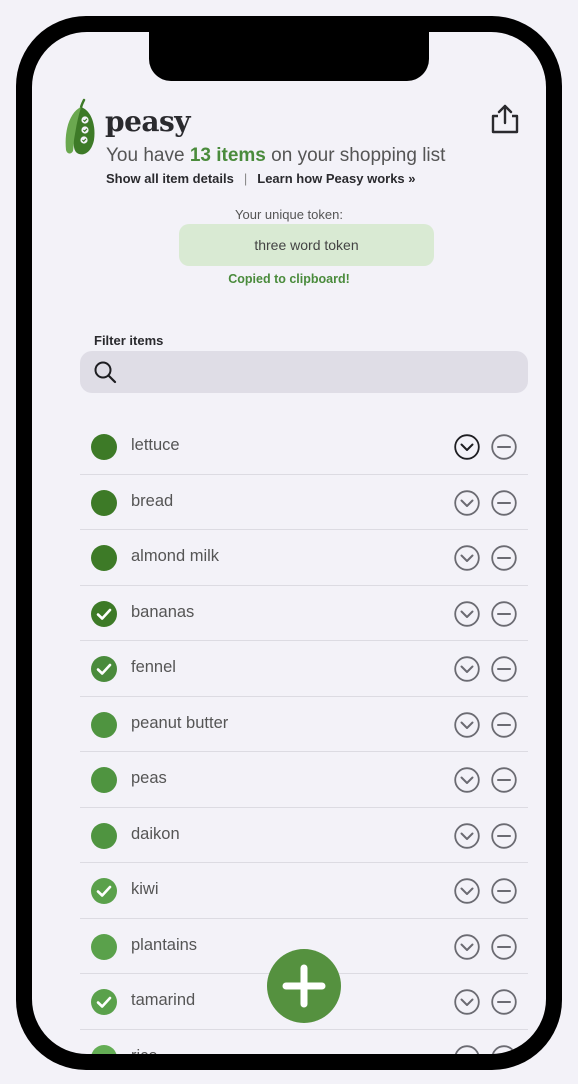  Describe the element at coordinates (149, 778) in the screenshot. I see `item-name: peas` at that location.